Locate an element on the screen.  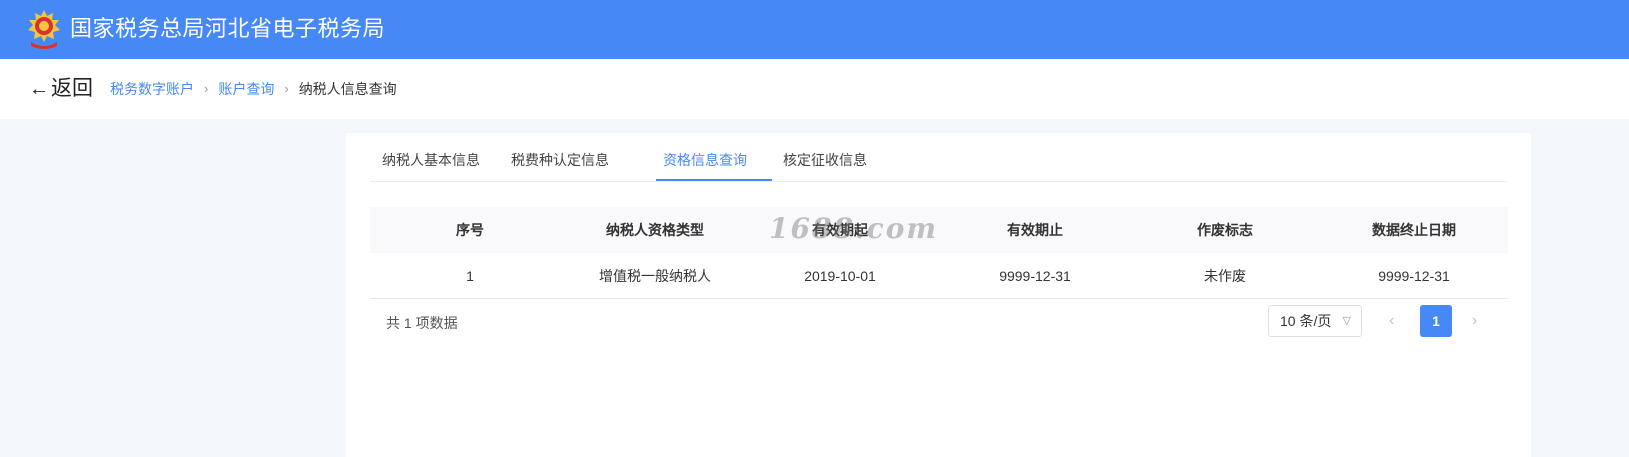
tab-basic-info: 纳税人基本信息 is located at coordinates (431, 160).